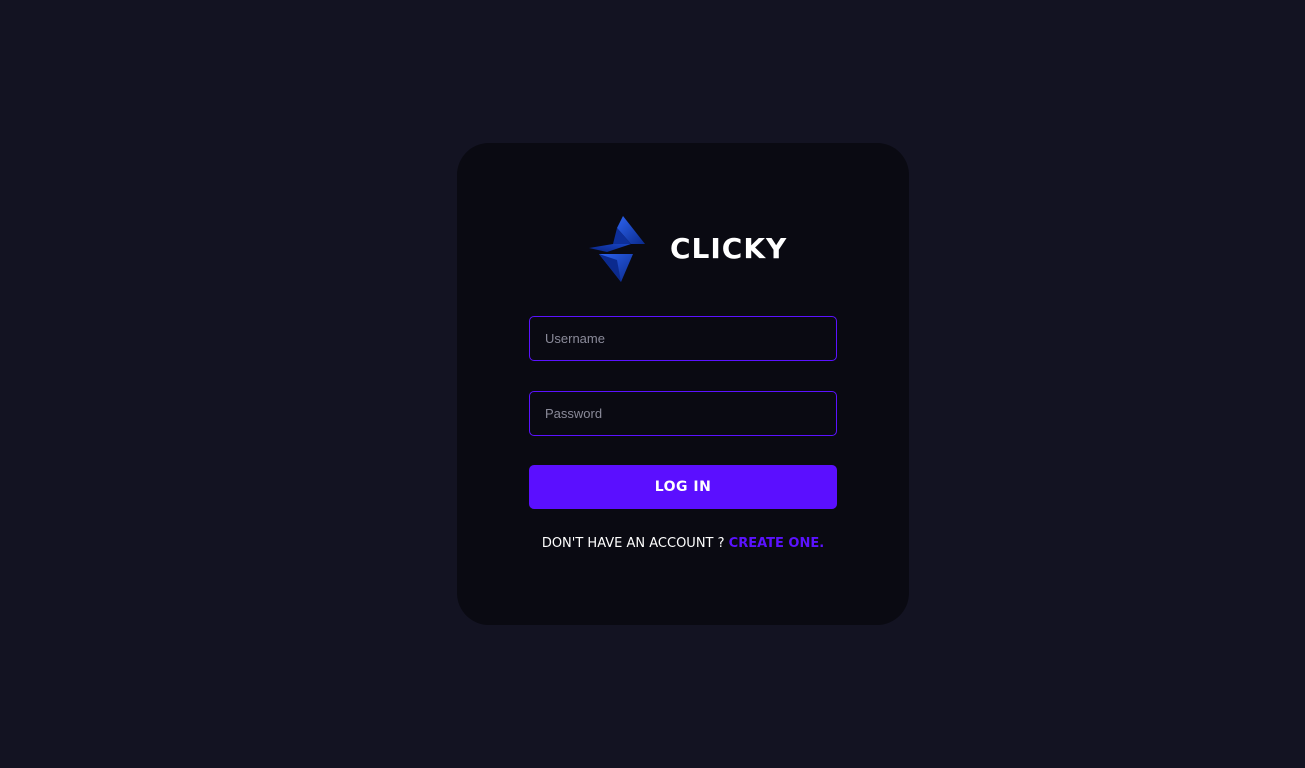 This screenshot has height=768, width=1305. What do you see at coordinates (729, 248) in the screenshot?
I see `brand-name: CLICKY` at bounding box center [729, 248].